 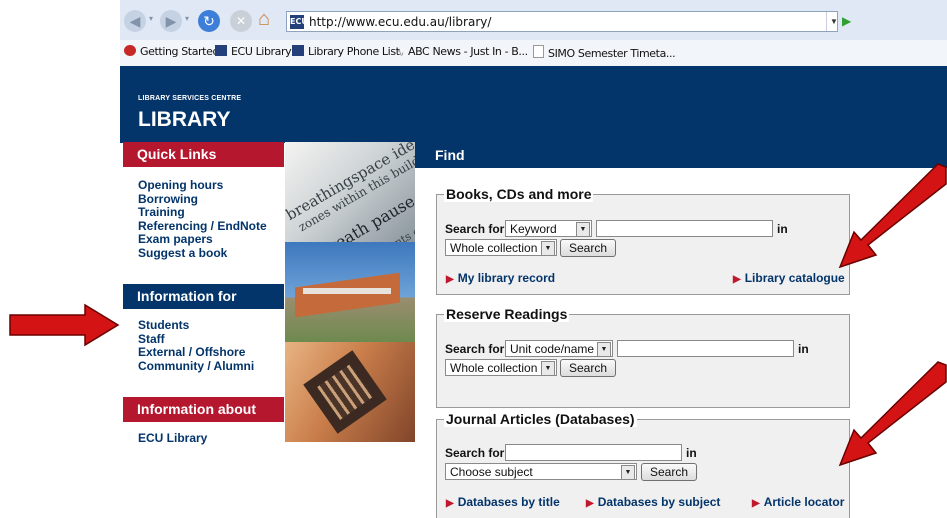 I want to click on books-search-button: Search, so click(x=588, y=248).